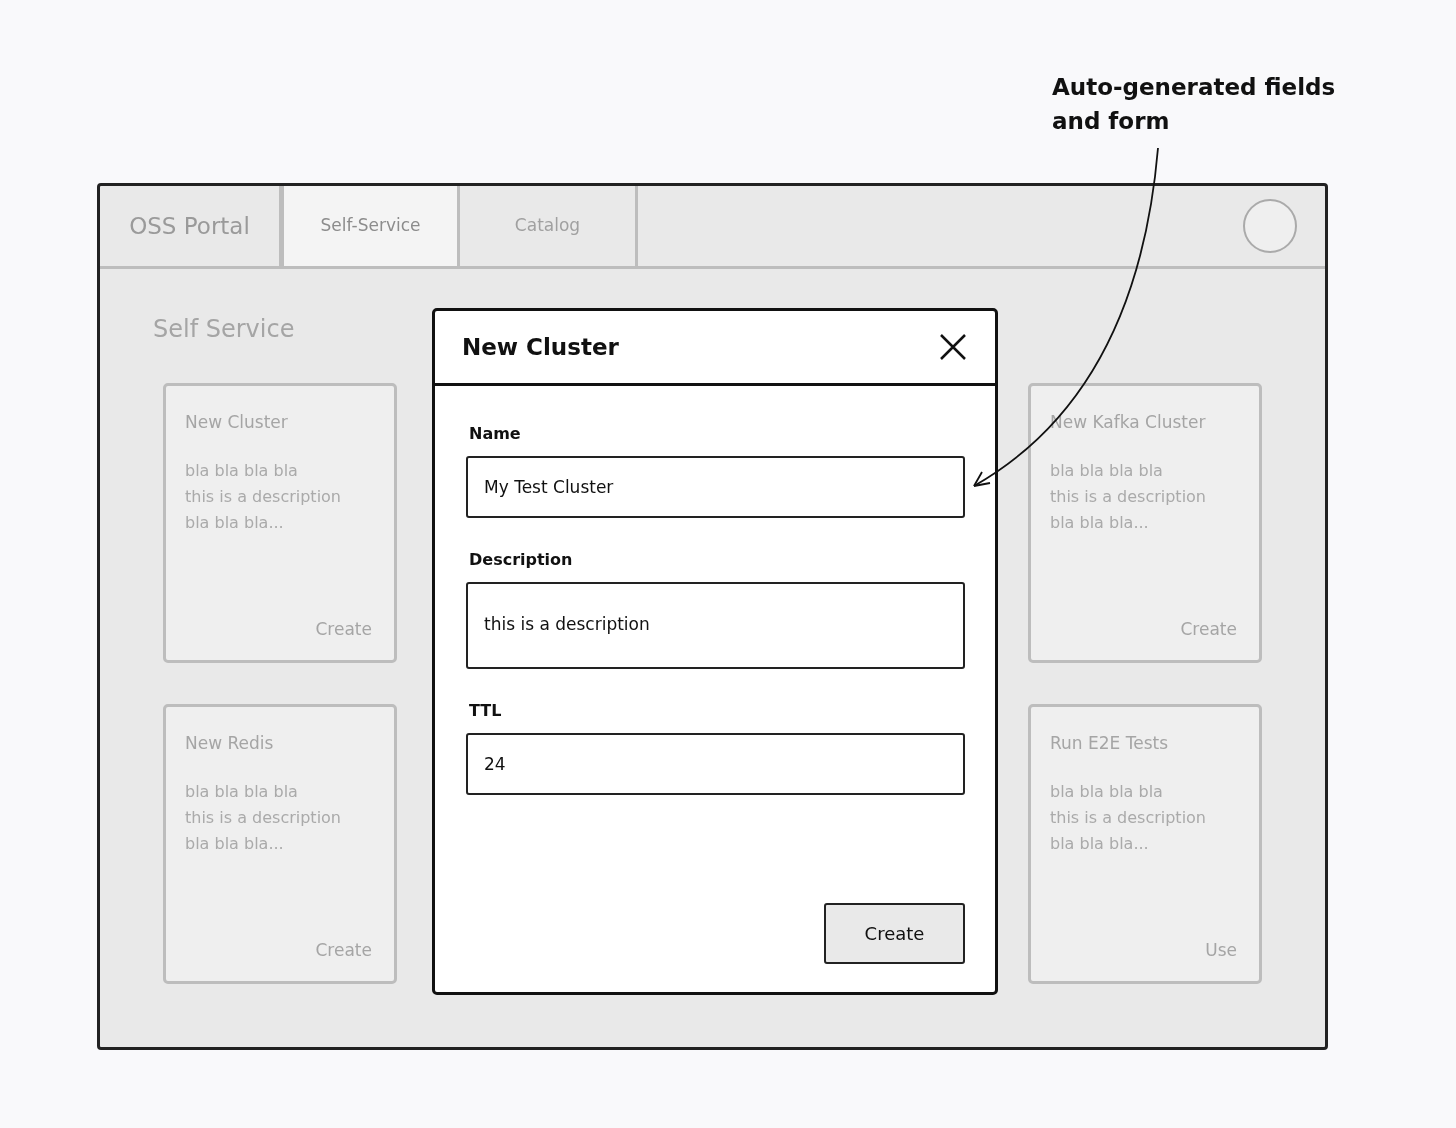  What do you see at coordinates (237, 422) in the screenshot?
I see `card-title: New Cluster` at bounding box center [237, 422].